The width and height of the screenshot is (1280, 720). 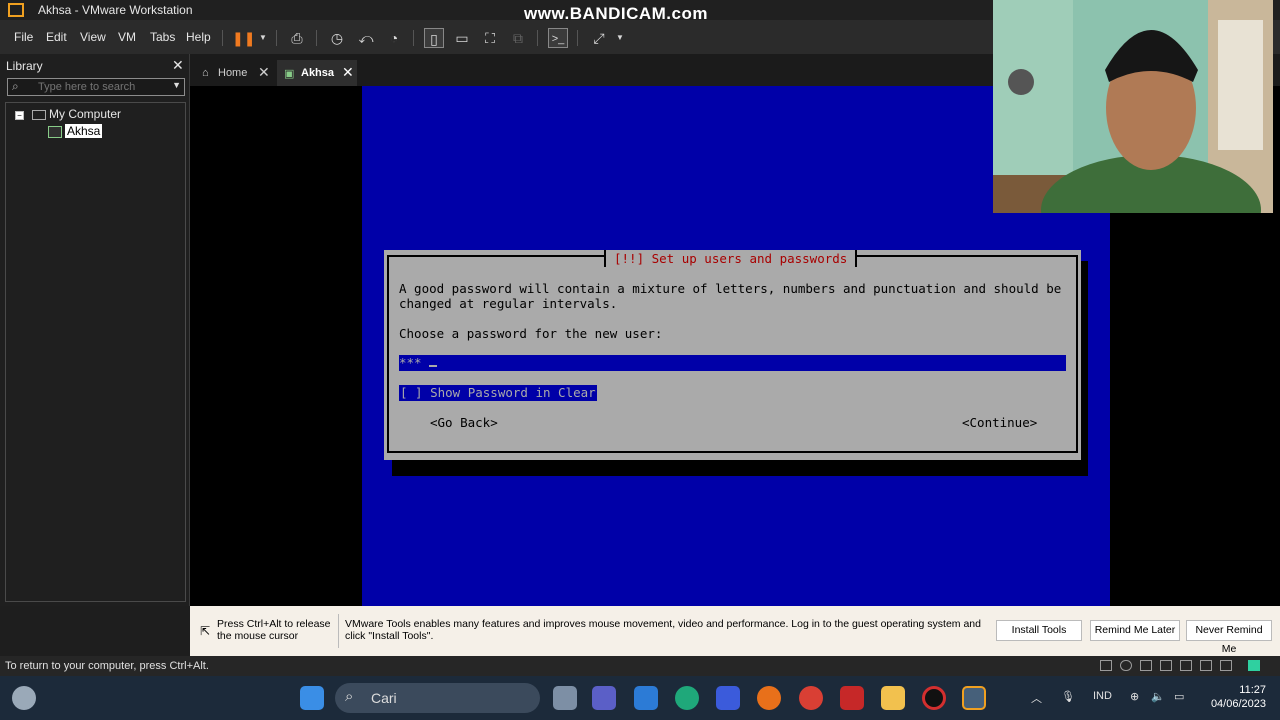 I want to click on sound-card-icon, so click(x=1186, y=665).